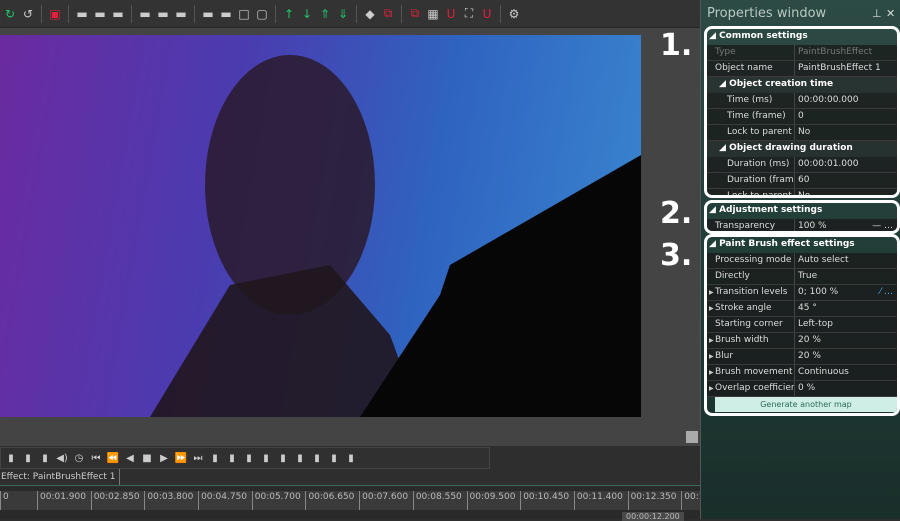 This screenshot has width=900, height=521. I want to click on creation-time-header: ◢ Object creation time, so click(802, 85).